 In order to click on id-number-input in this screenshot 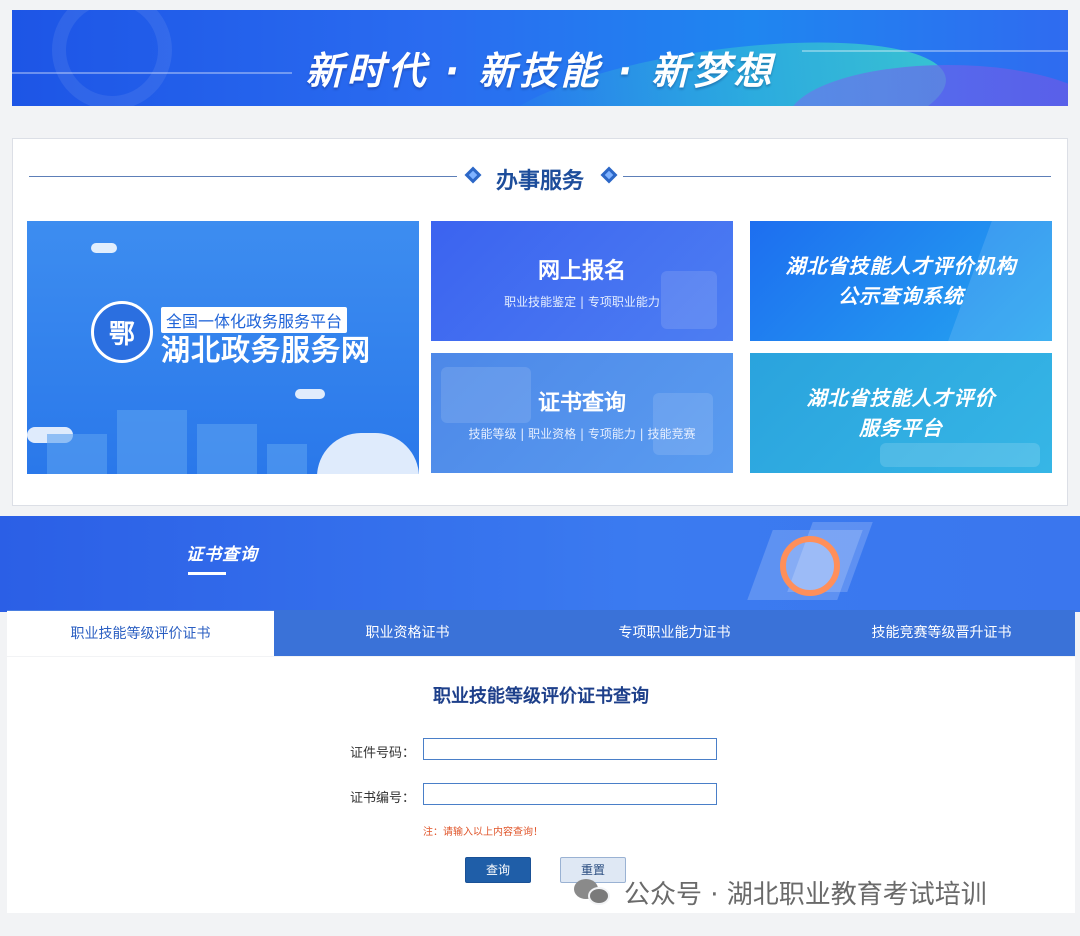, I will do `click(570, 749)`.